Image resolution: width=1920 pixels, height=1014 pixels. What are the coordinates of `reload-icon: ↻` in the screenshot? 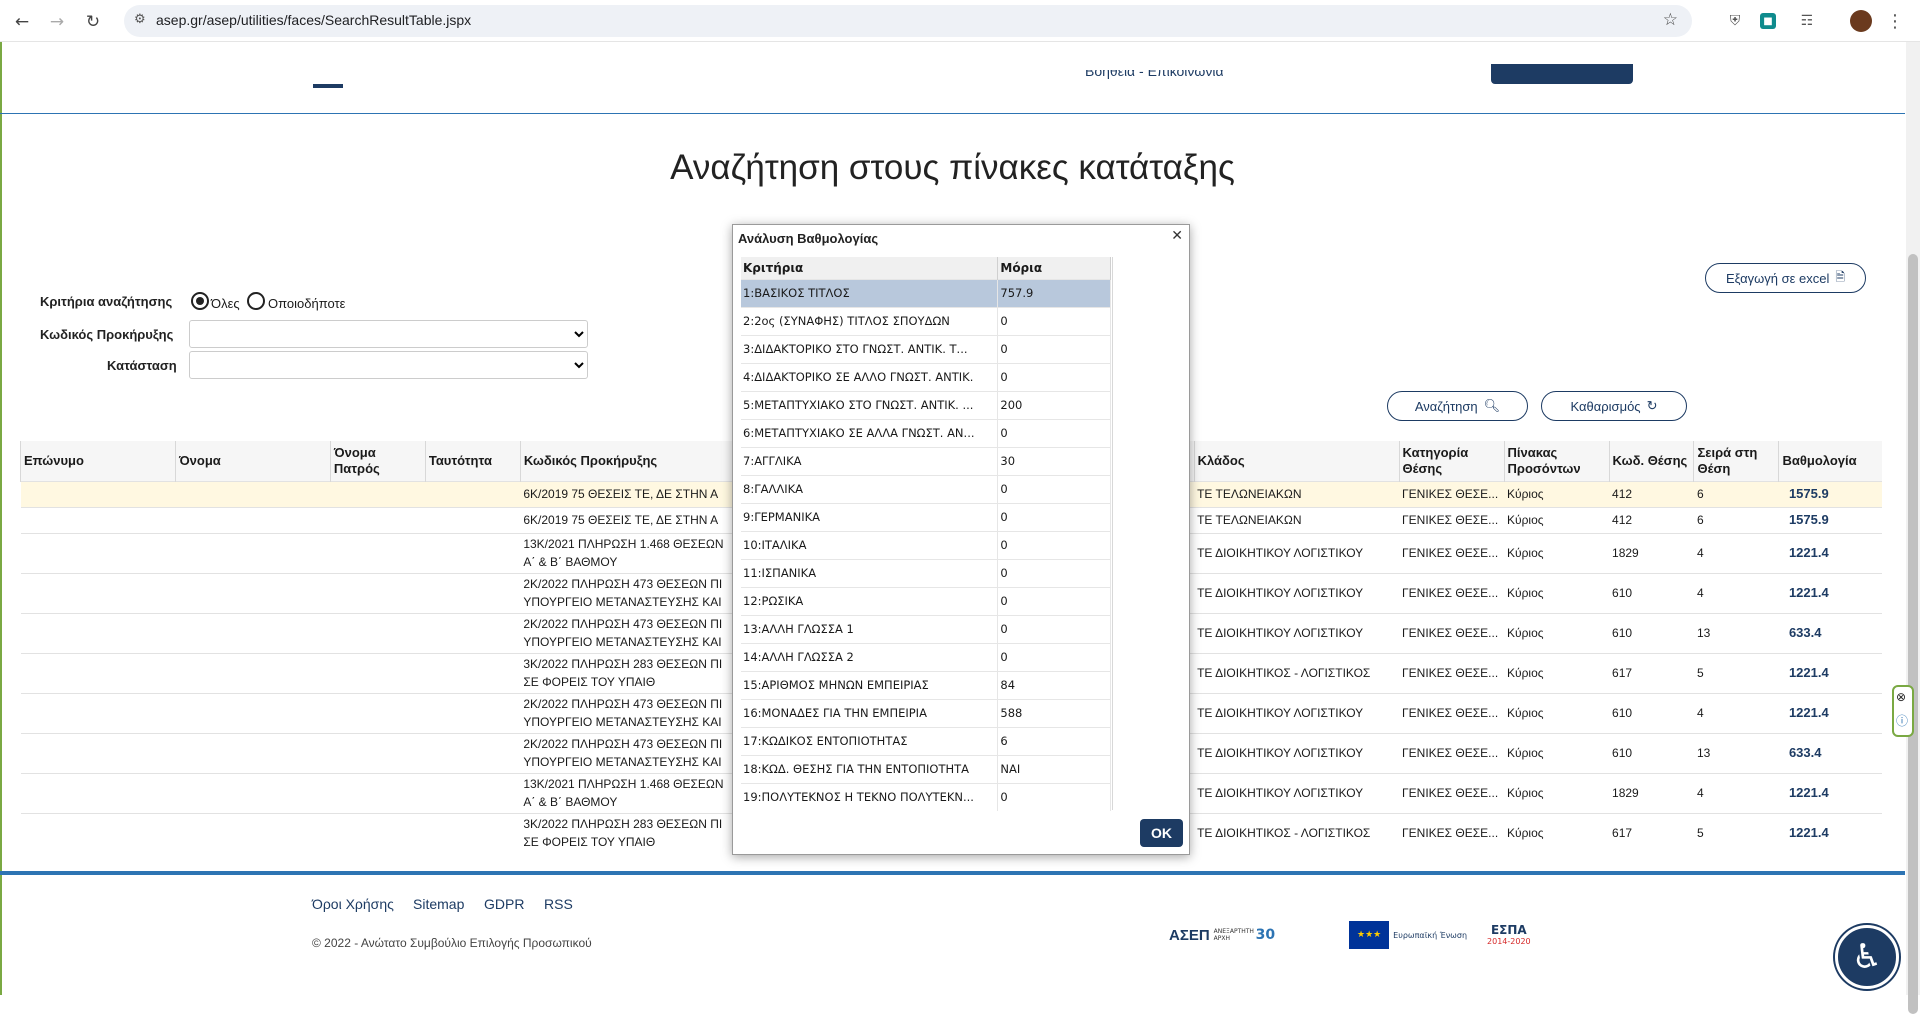 It's located at (93, 22).